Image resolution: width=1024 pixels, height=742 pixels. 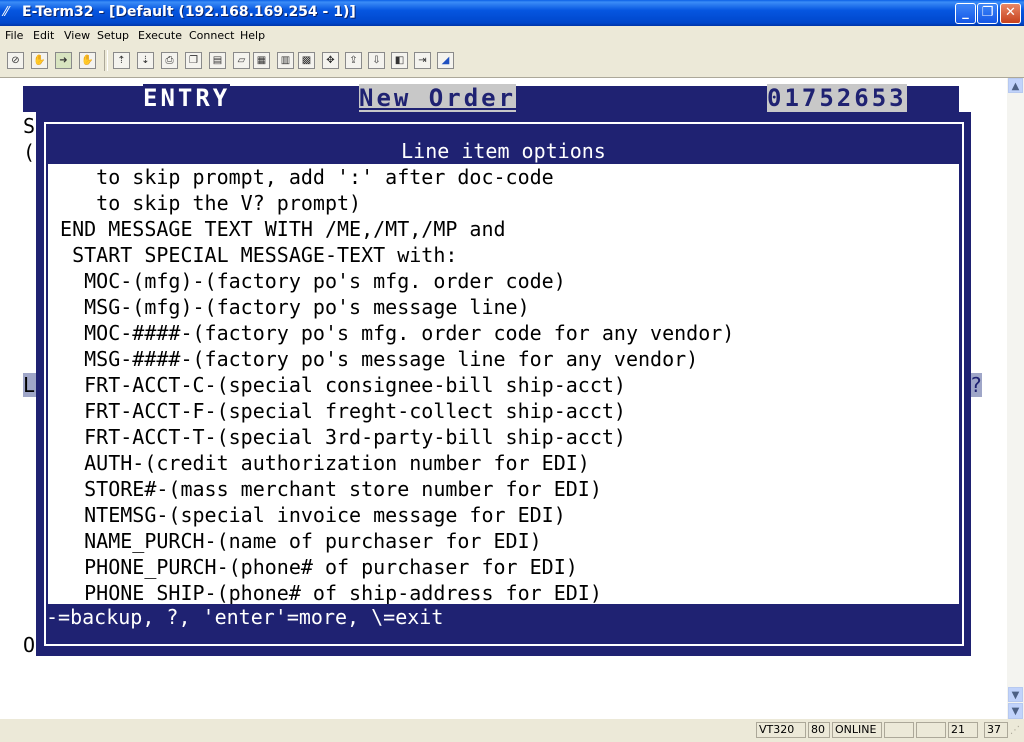 What do you see at coordinates (353, 60) in the screenshot?
I see `upload-icon: ⇪` at bounding box center [353, 60].